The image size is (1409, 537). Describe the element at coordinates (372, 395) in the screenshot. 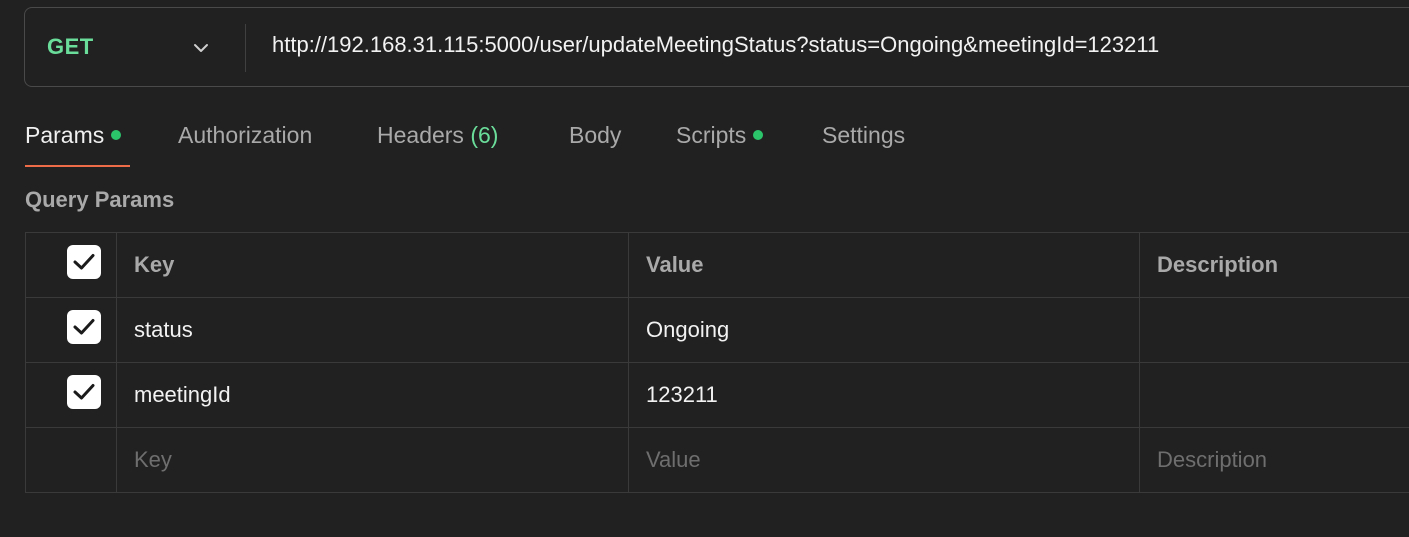

I see `param-key-cell: meetingId` at that location.